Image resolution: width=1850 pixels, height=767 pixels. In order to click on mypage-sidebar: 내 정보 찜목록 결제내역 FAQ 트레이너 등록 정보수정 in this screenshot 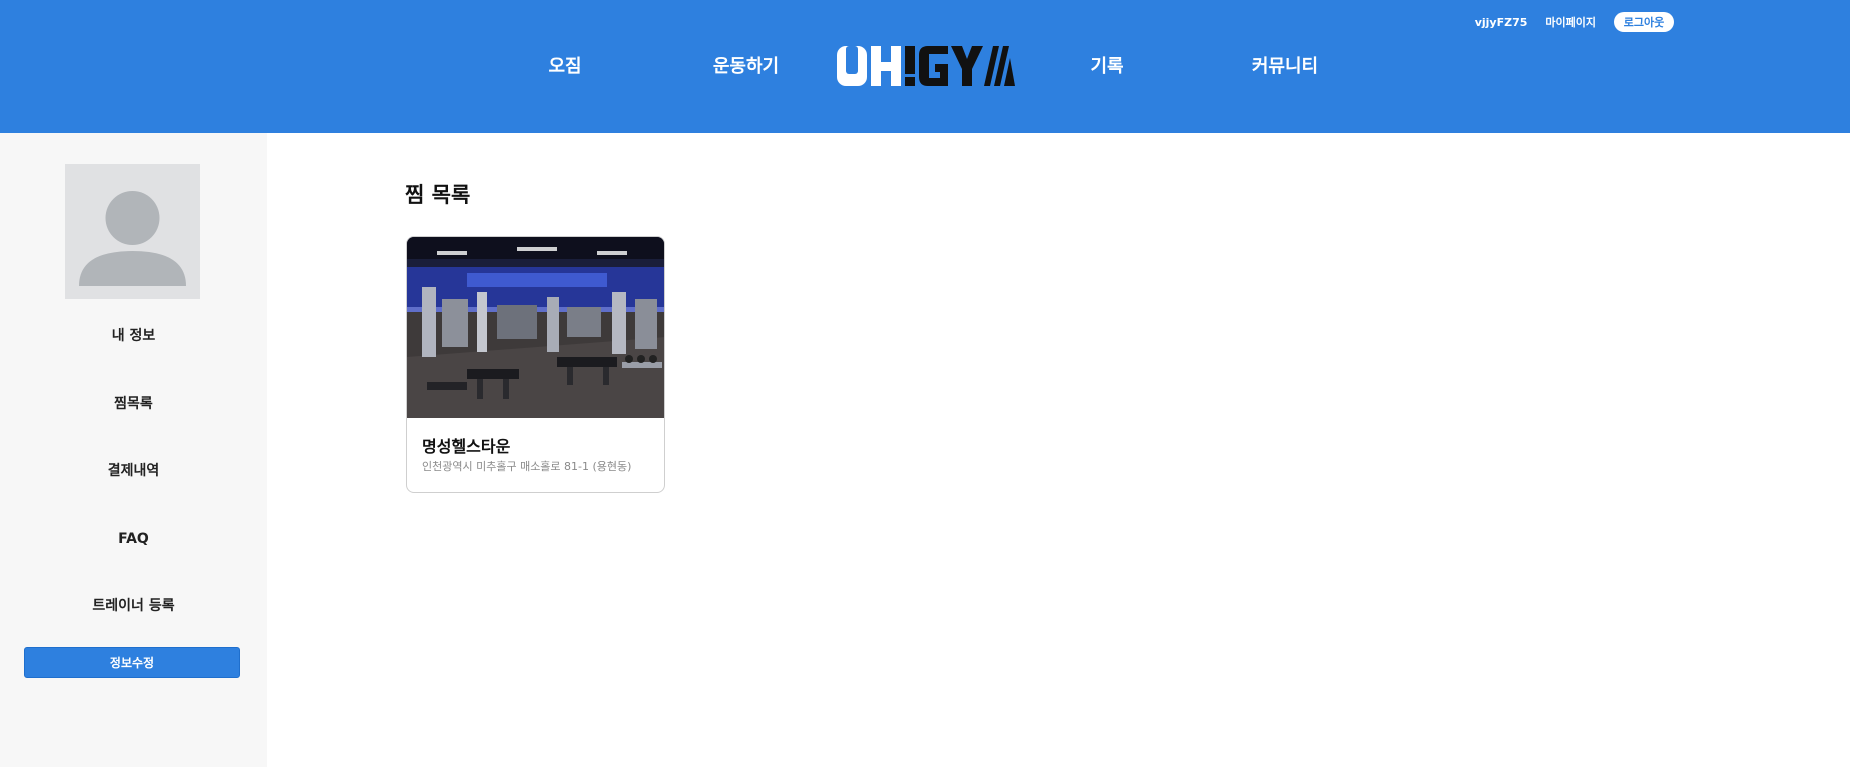, I will do `click(133, 450)`.